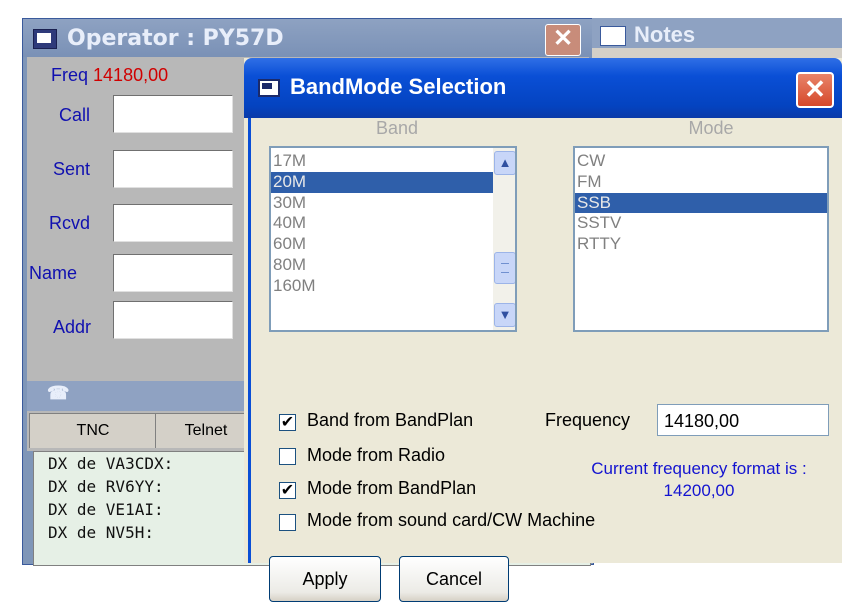  What do you see at coordinates (93, 430) in the screenshot?
I see `tab-tnc: TNC` at bounding box center [93, 430].